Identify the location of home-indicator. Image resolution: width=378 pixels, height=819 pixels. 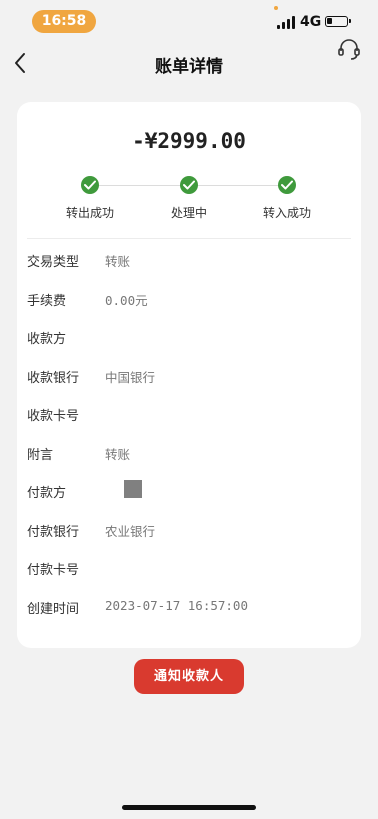
(189, 807).